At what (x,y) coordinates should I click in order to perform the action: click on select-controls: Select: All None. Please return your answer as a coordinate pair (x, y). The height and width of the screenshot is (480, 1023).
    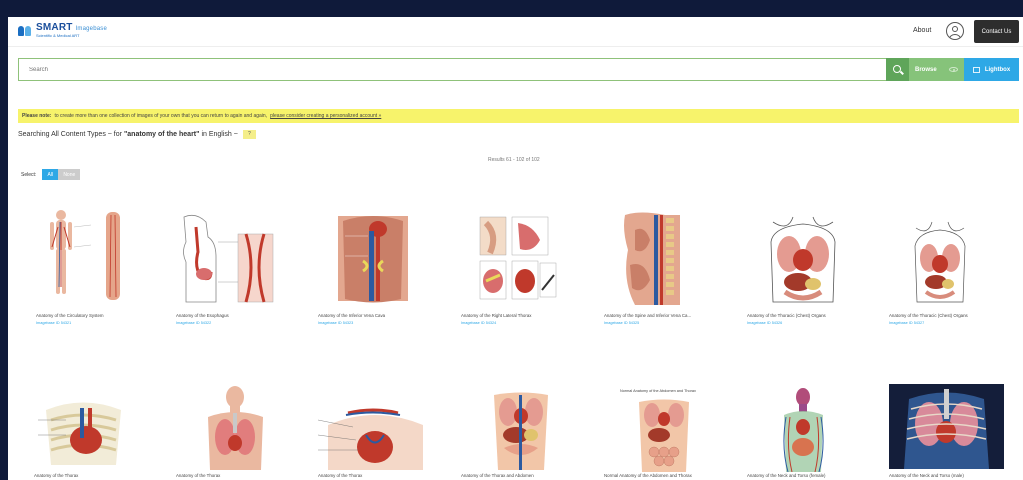
    Looking at the image, I should click on (51, 174).